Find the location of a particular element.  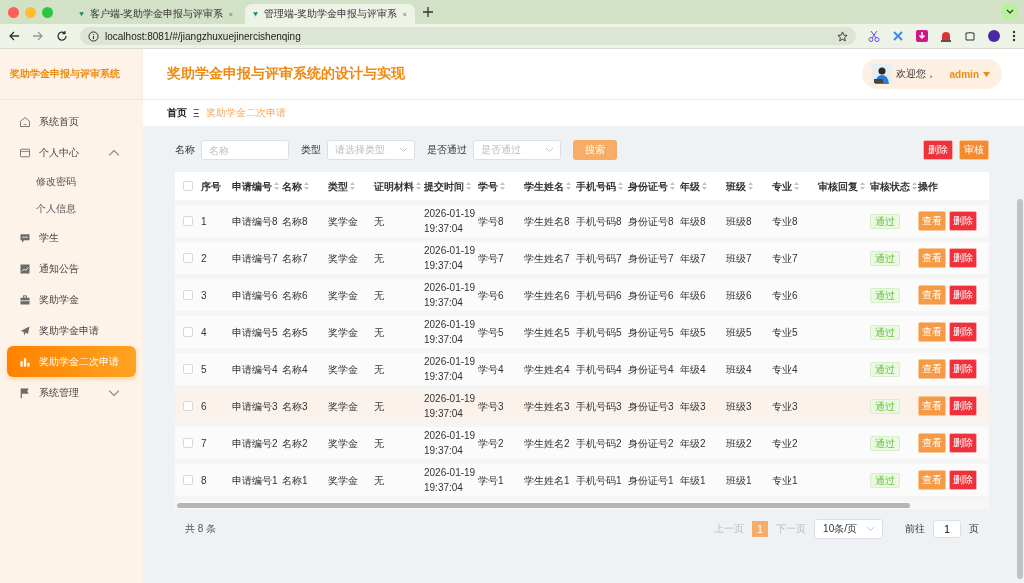

breadcrumb-link: 首页 is located at coordinates (177, 113).